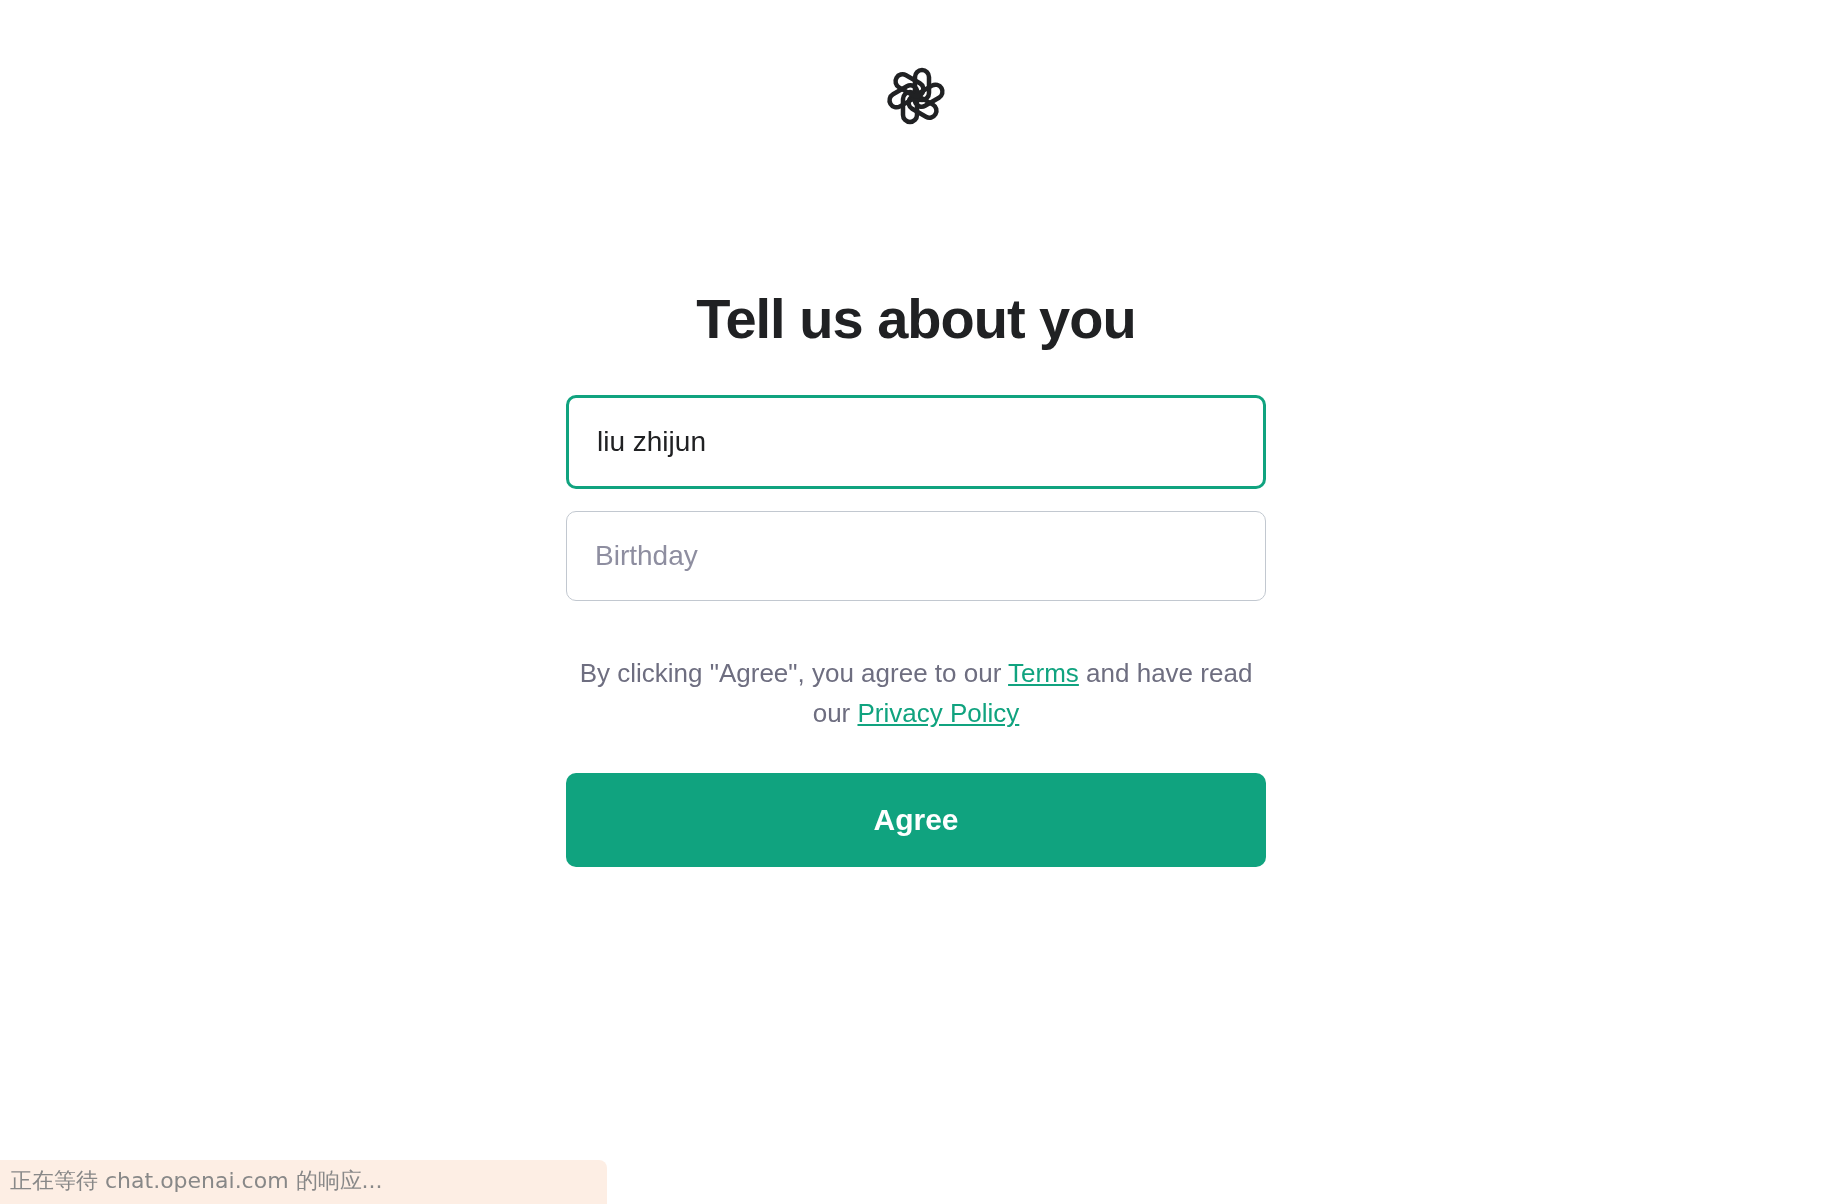 Image resolution: width=1832 pixels, height=1204 pixels. Describe the element at coordinates (938, 713) in the screenshot. I see `privacy-policy-link: Privacy Policy` at that location.